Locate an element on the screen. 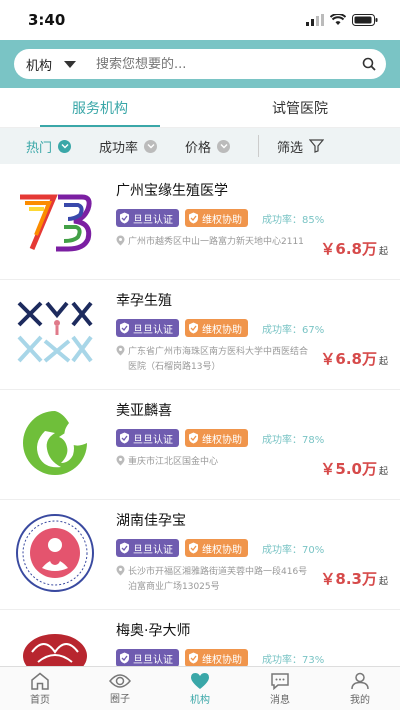 This screenshot has height=710, width=400. filter-screen-label: 筛选 is located at coordinates (290, 148).